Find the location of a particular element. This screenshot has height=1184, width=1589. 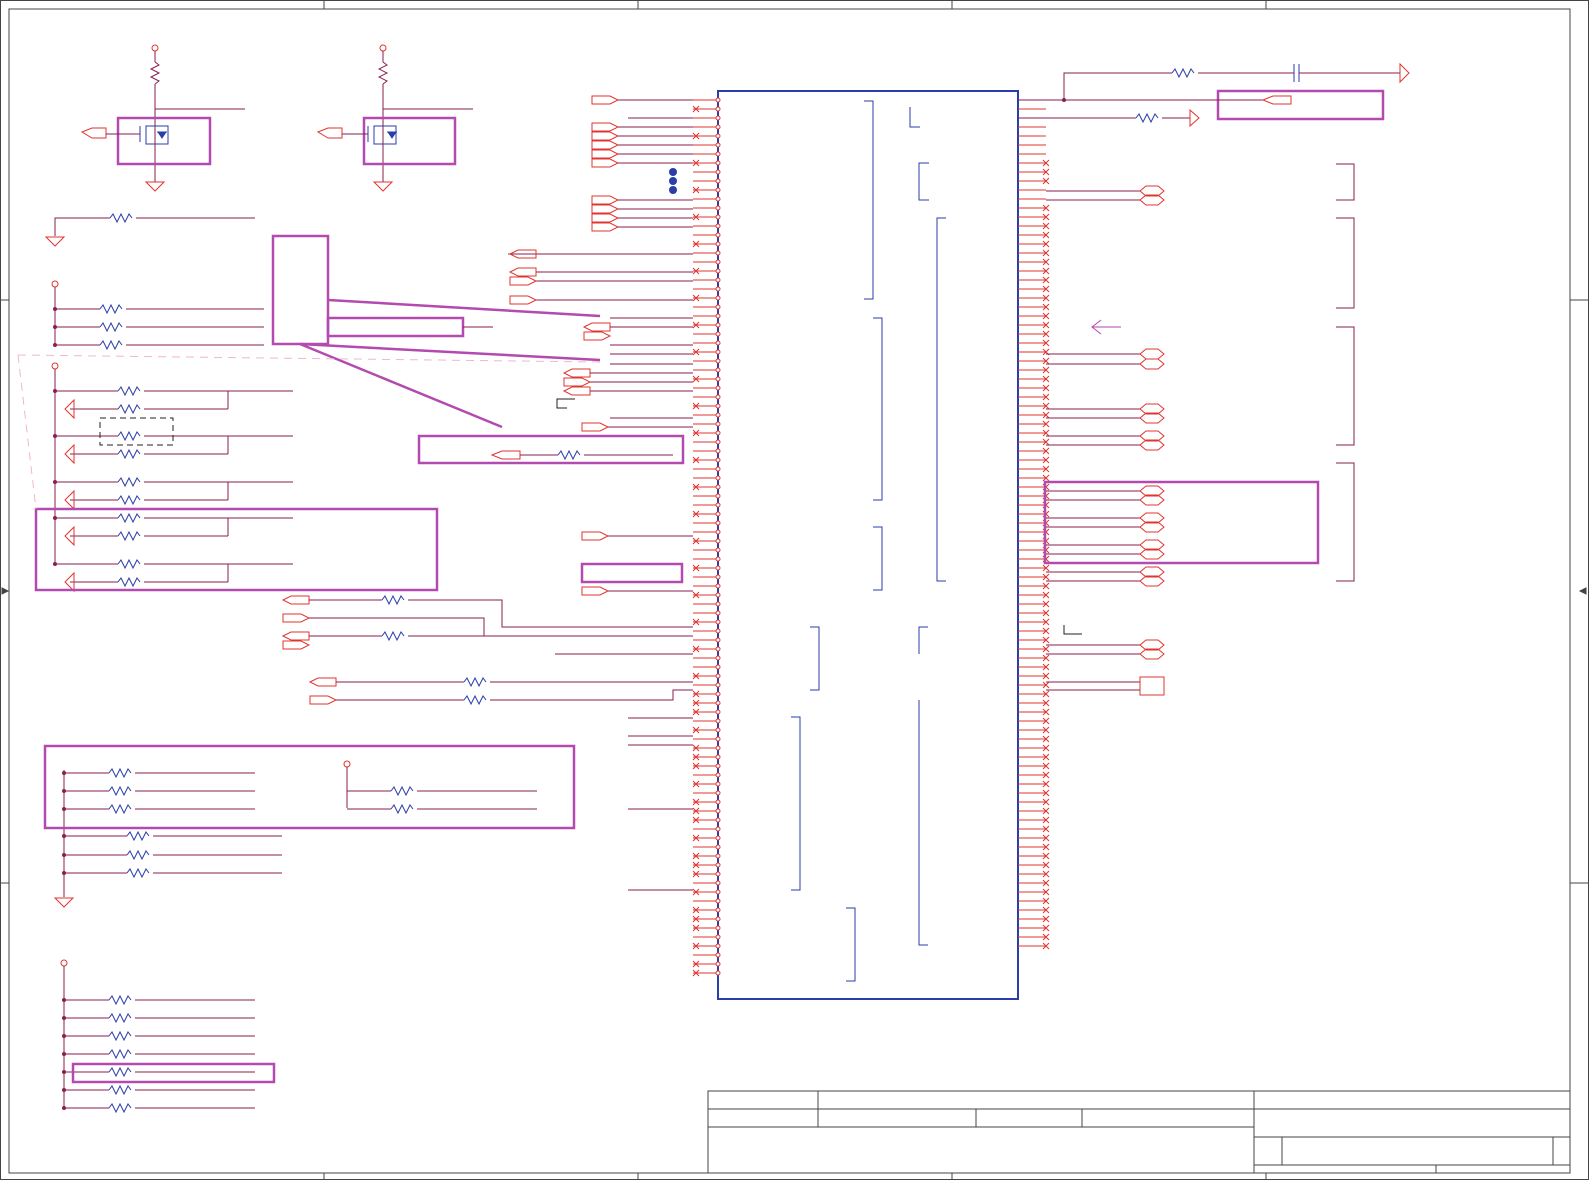

ic-left-pins is located at coordinates (706, 537).